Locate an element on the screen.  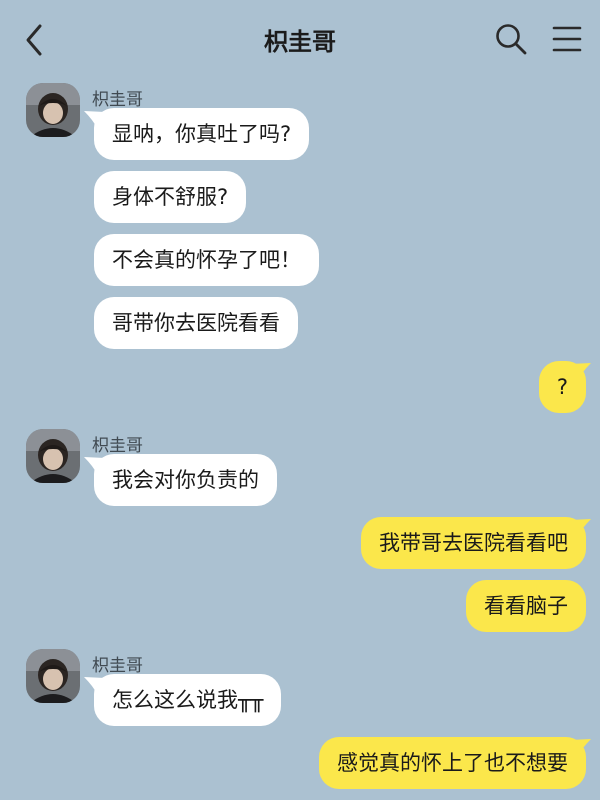
message-bubble: 看看脑子 is located at coordinates (526, 606).